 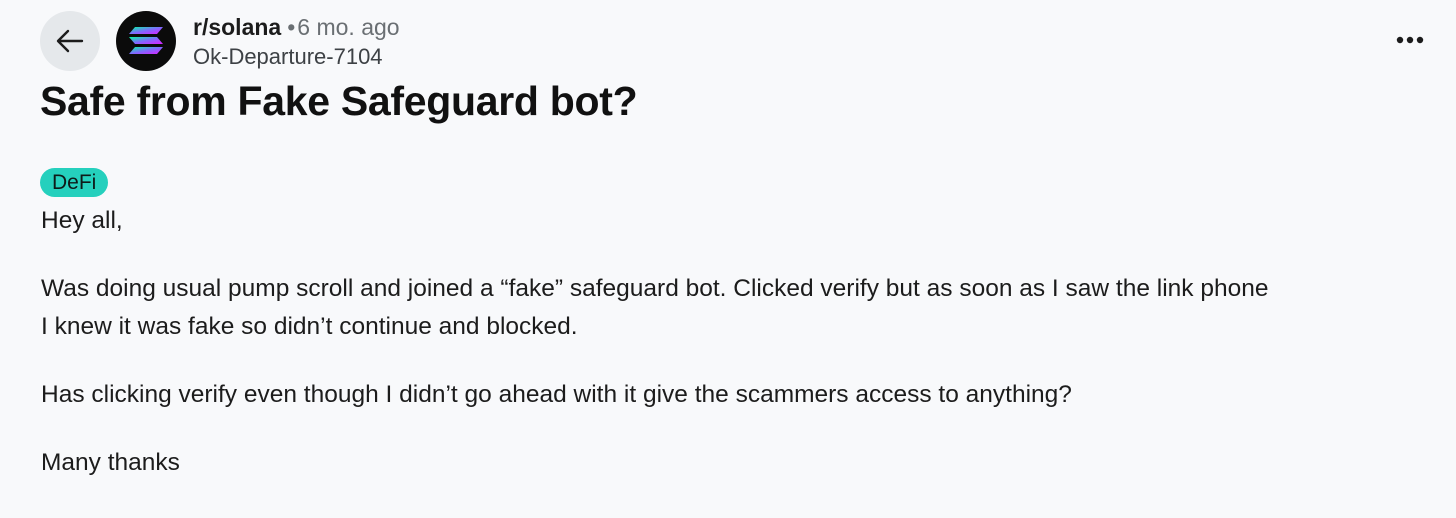 I want to click on post-flair: DeFi, so click(x=74, y=182).